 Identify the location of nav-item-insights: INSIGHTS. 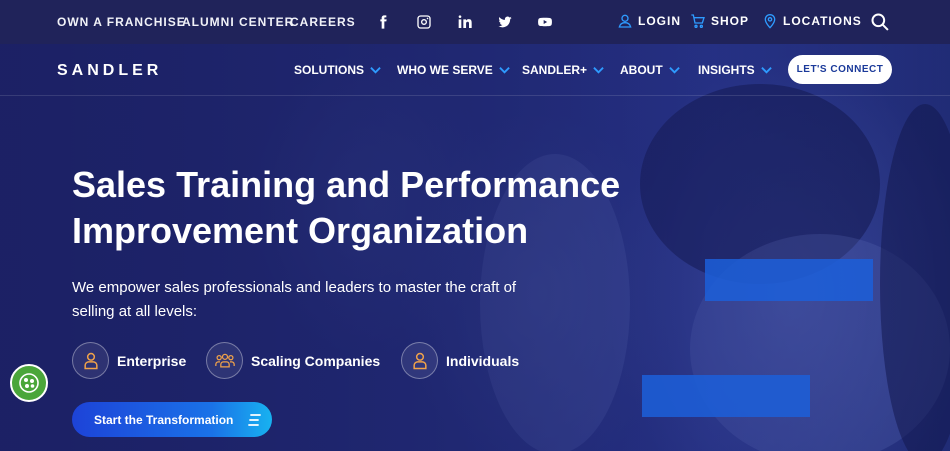
(735, 70).